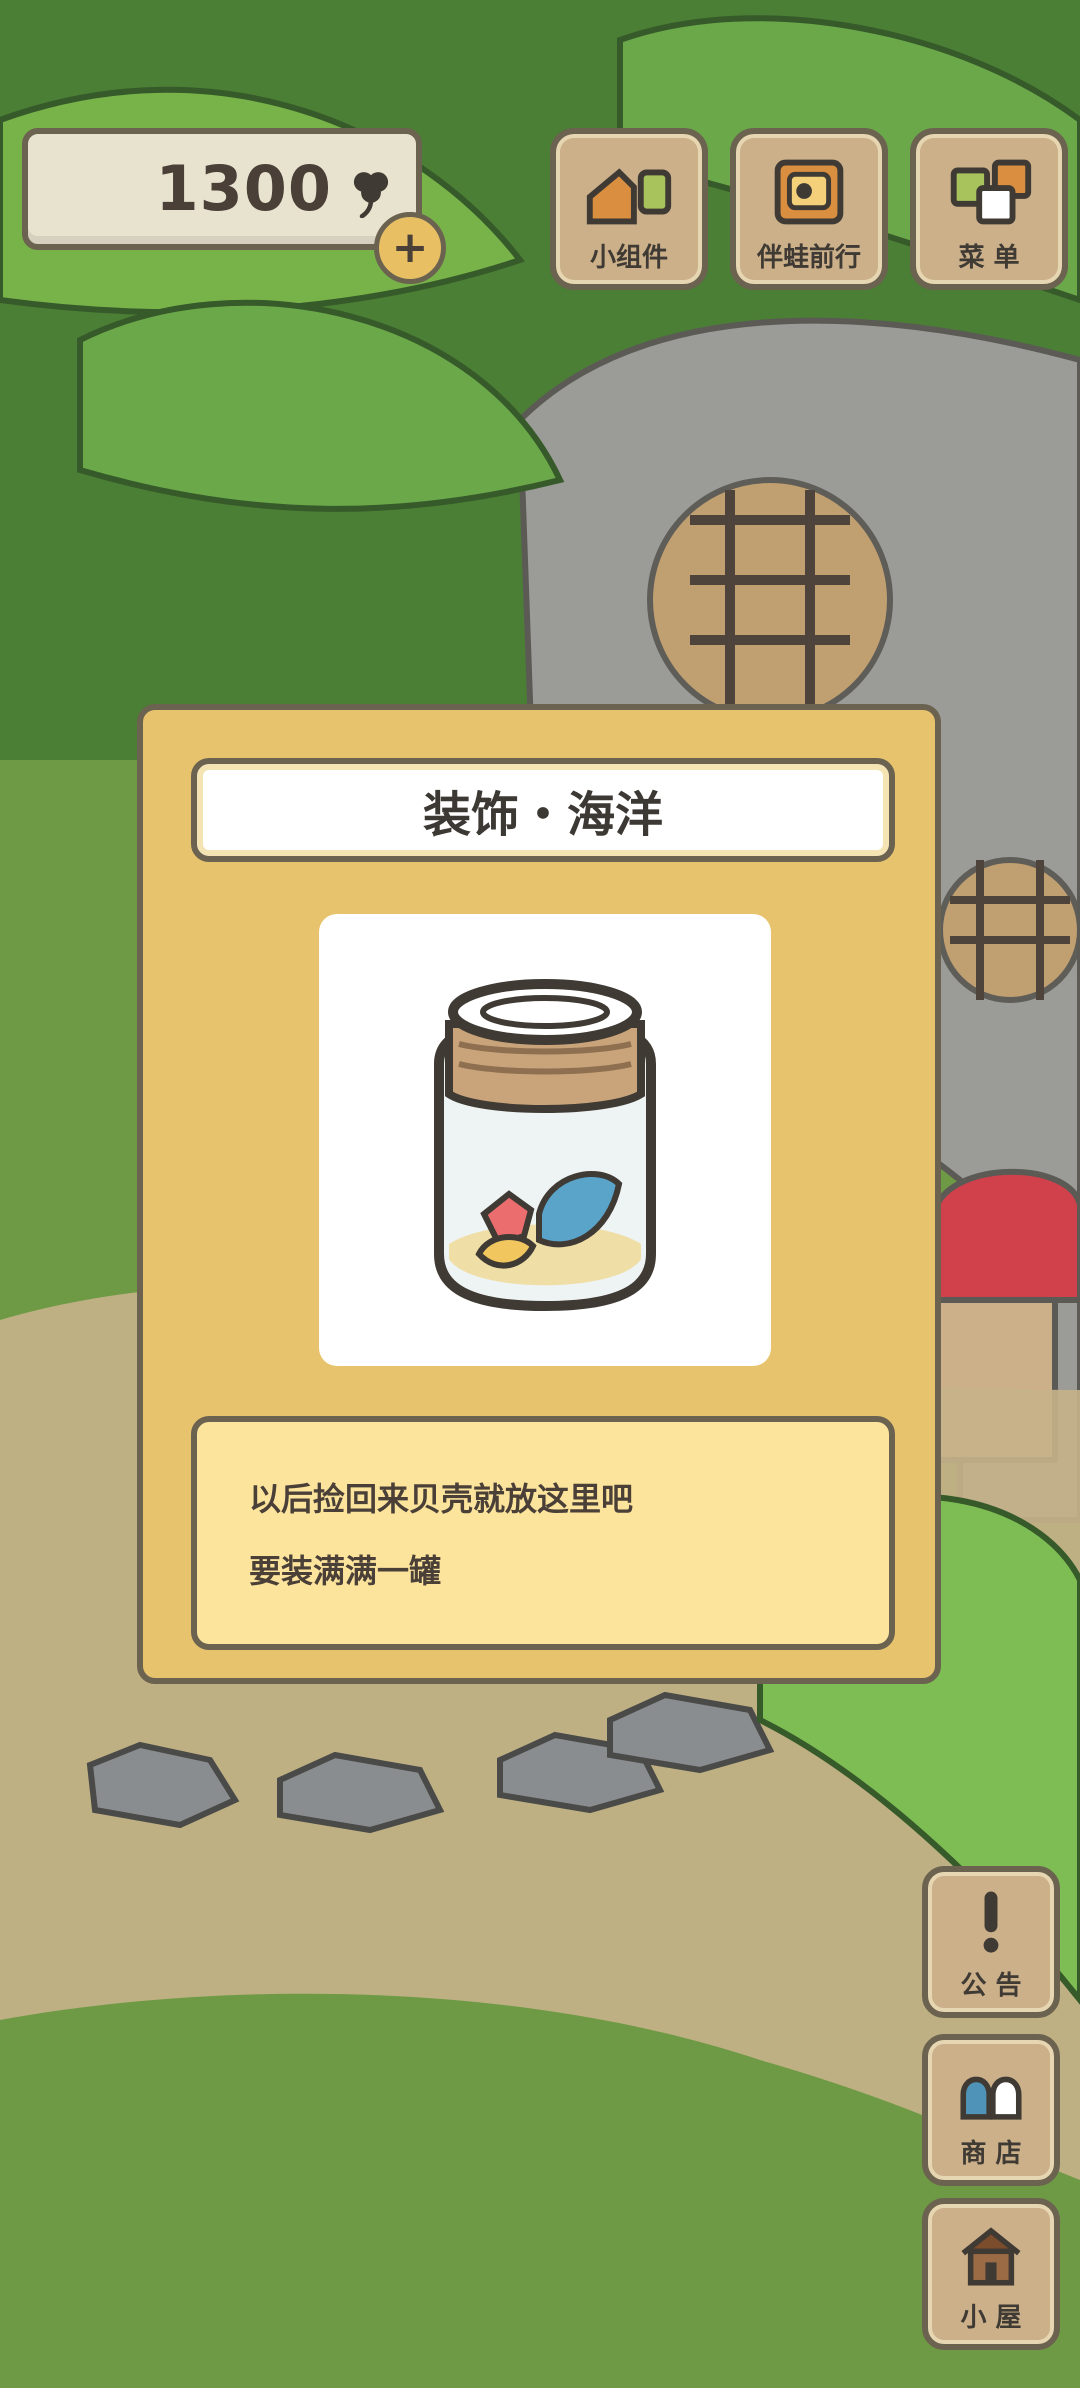 The image size is (1080, 2388). I want to click on house-icon, so click(991, 2256).